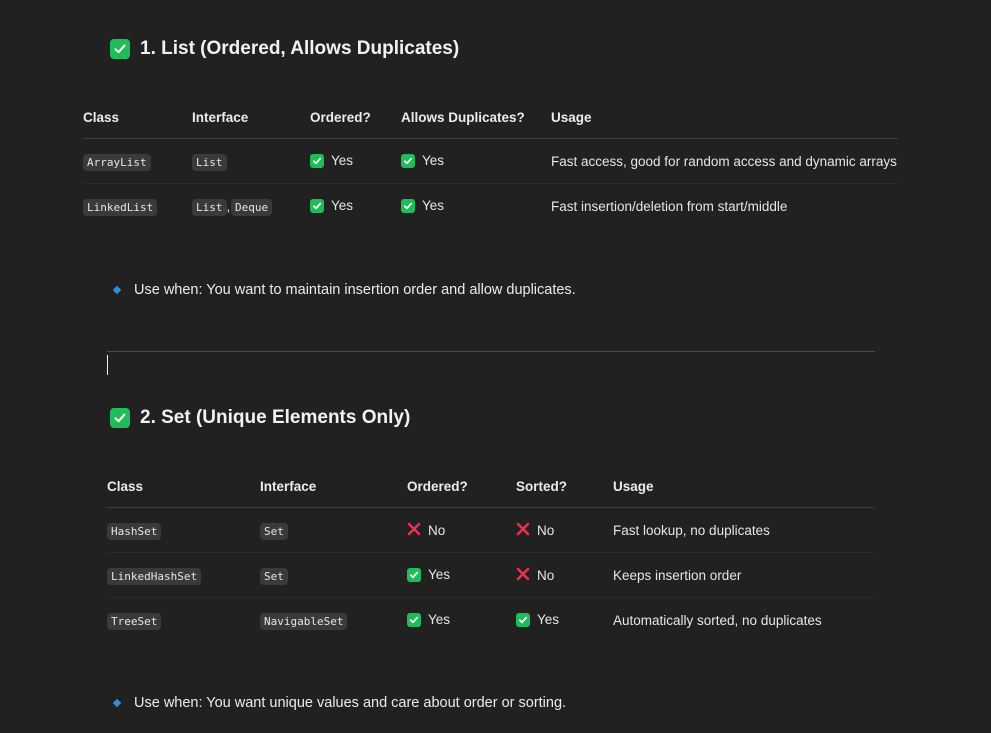 Image resolution: width=991 pixels, height=733 pixels. Describe the element at coordinates (300, 48) in the screenshot. I see `section-heading-text: 1. List (Ordered, Allows Duplicates)` at that location.